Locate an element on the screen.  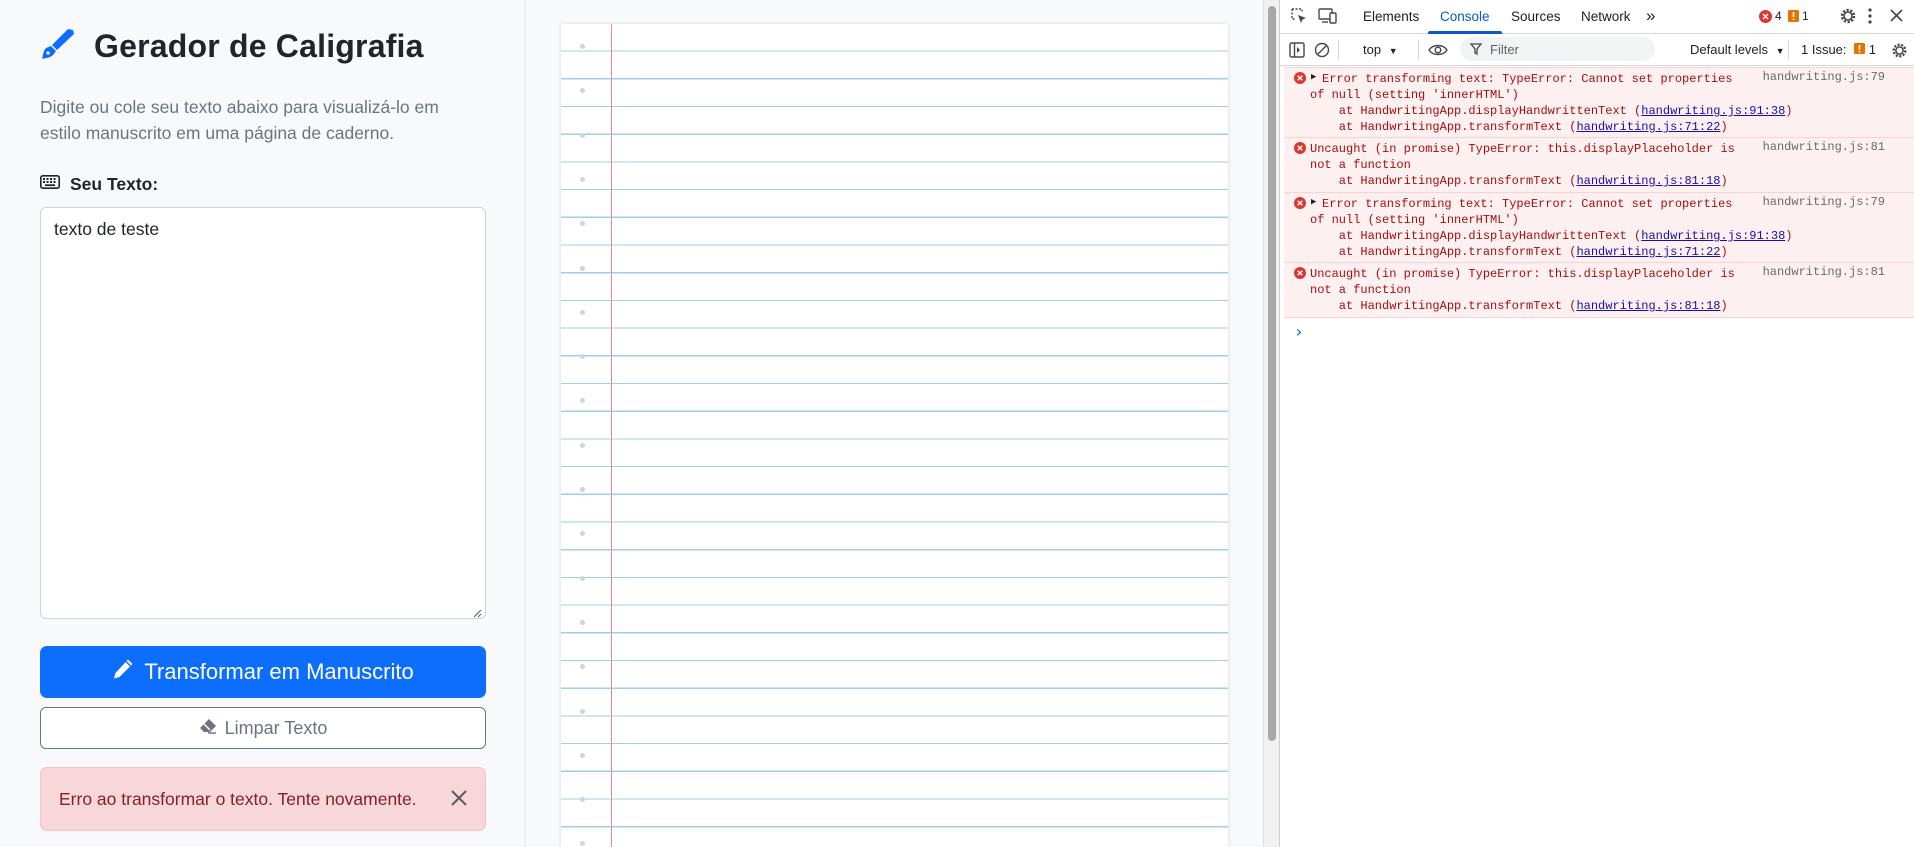
tab-network: Network is located at coordinates (1606, 16).